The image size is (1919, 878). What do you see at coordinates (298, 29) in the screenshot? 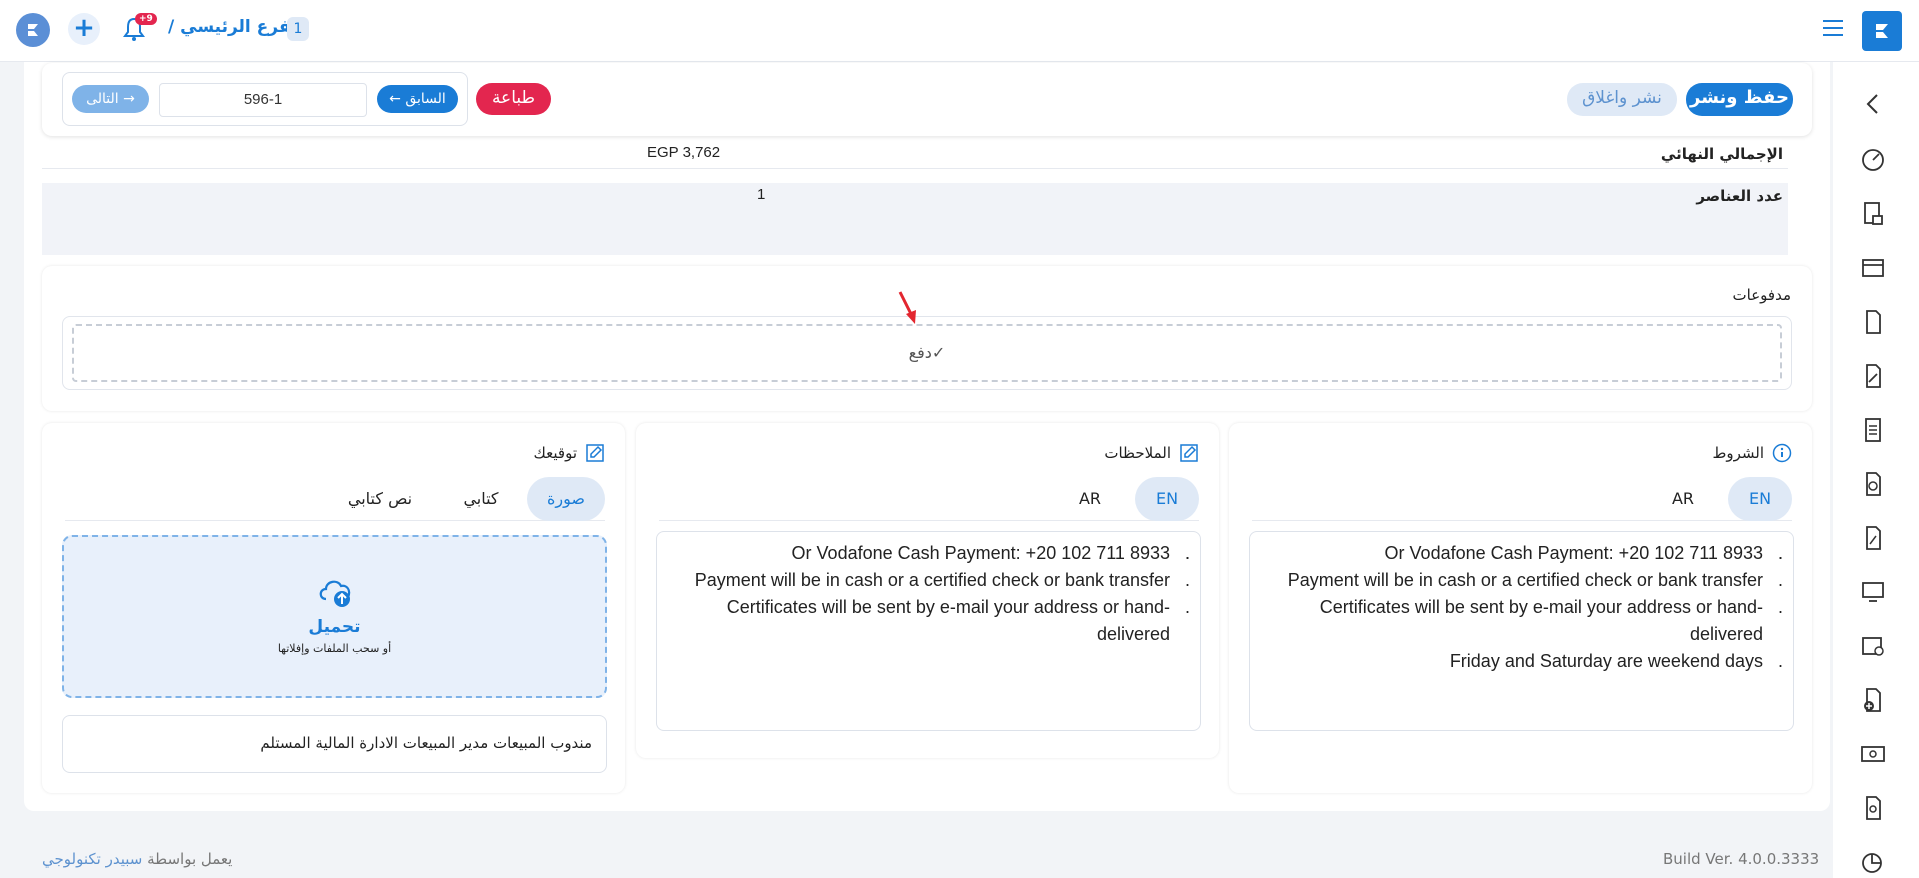
I see `branch-number: 1` at bounding box center [298, 29].